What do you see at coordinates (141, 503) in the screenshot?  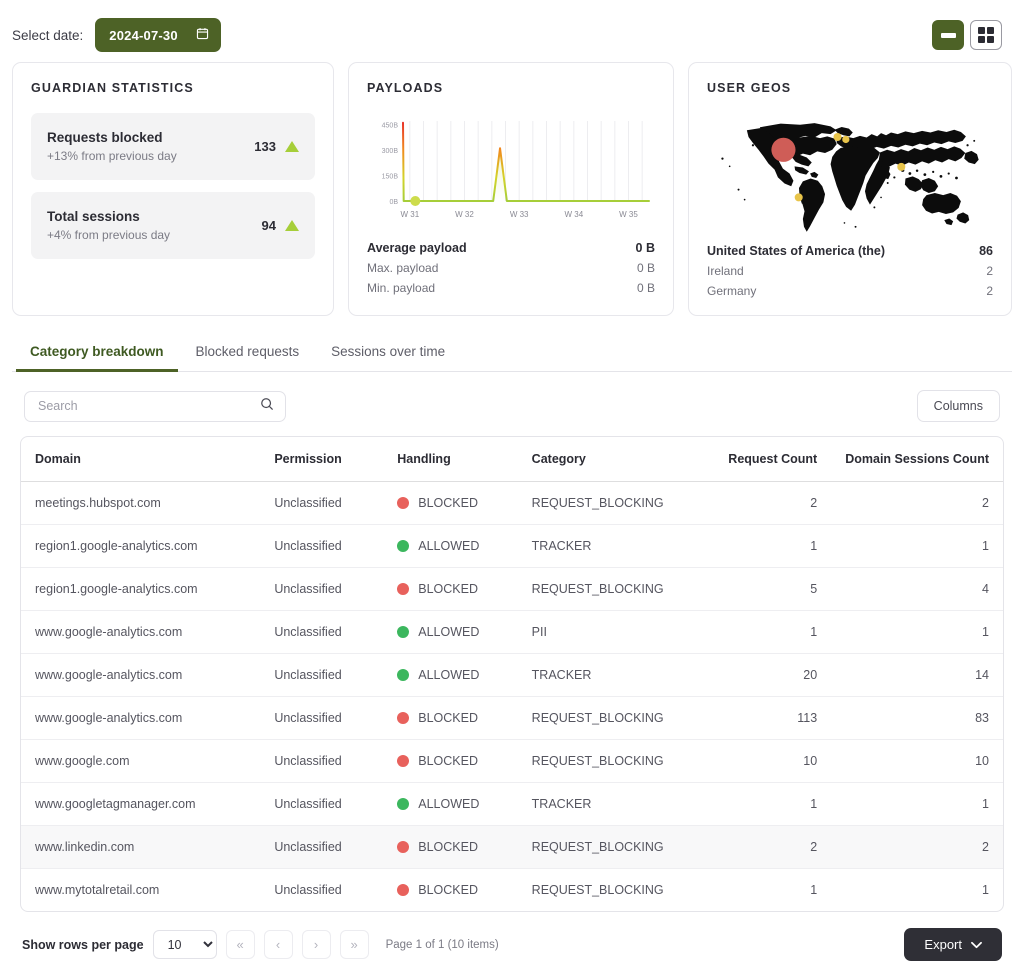 I see `cell-domain: meetings.hubspot.com` at bounding box center [141, 503].